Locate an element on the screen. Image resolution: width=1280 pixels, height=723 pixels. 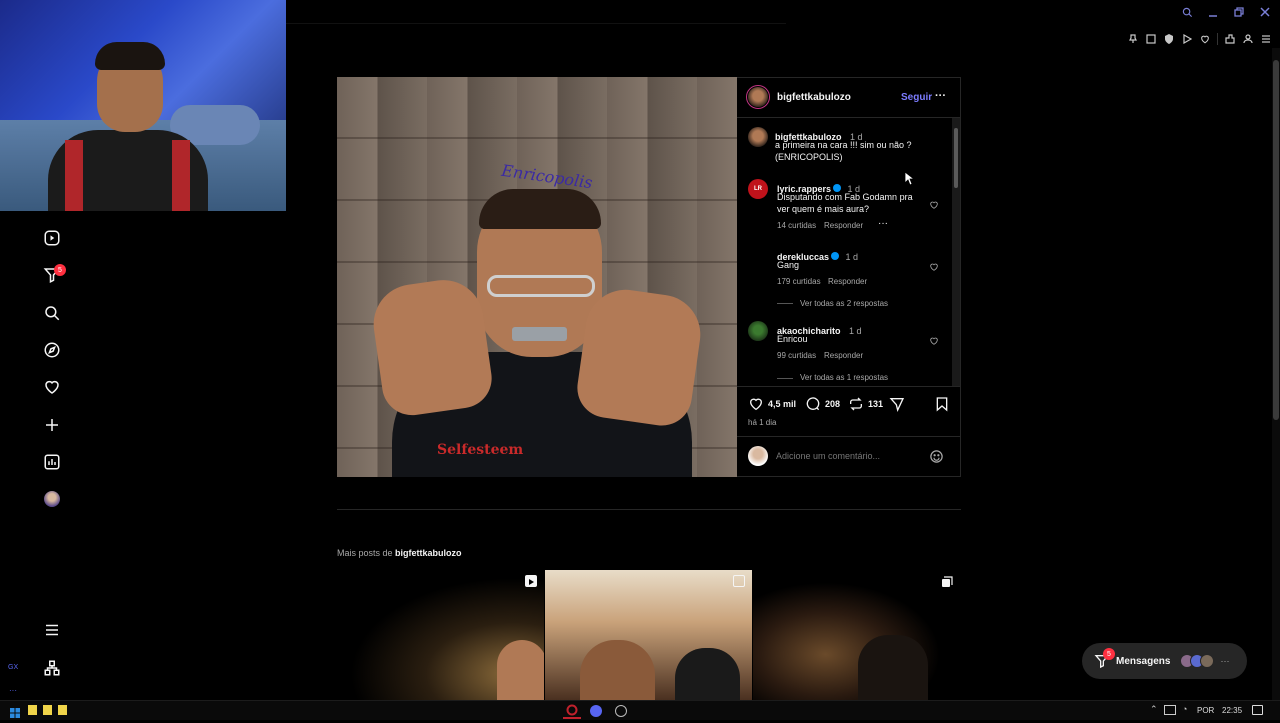
comment-text-line-1: Disputando com Fab Godamn pra is located at coordinates (845, 197).